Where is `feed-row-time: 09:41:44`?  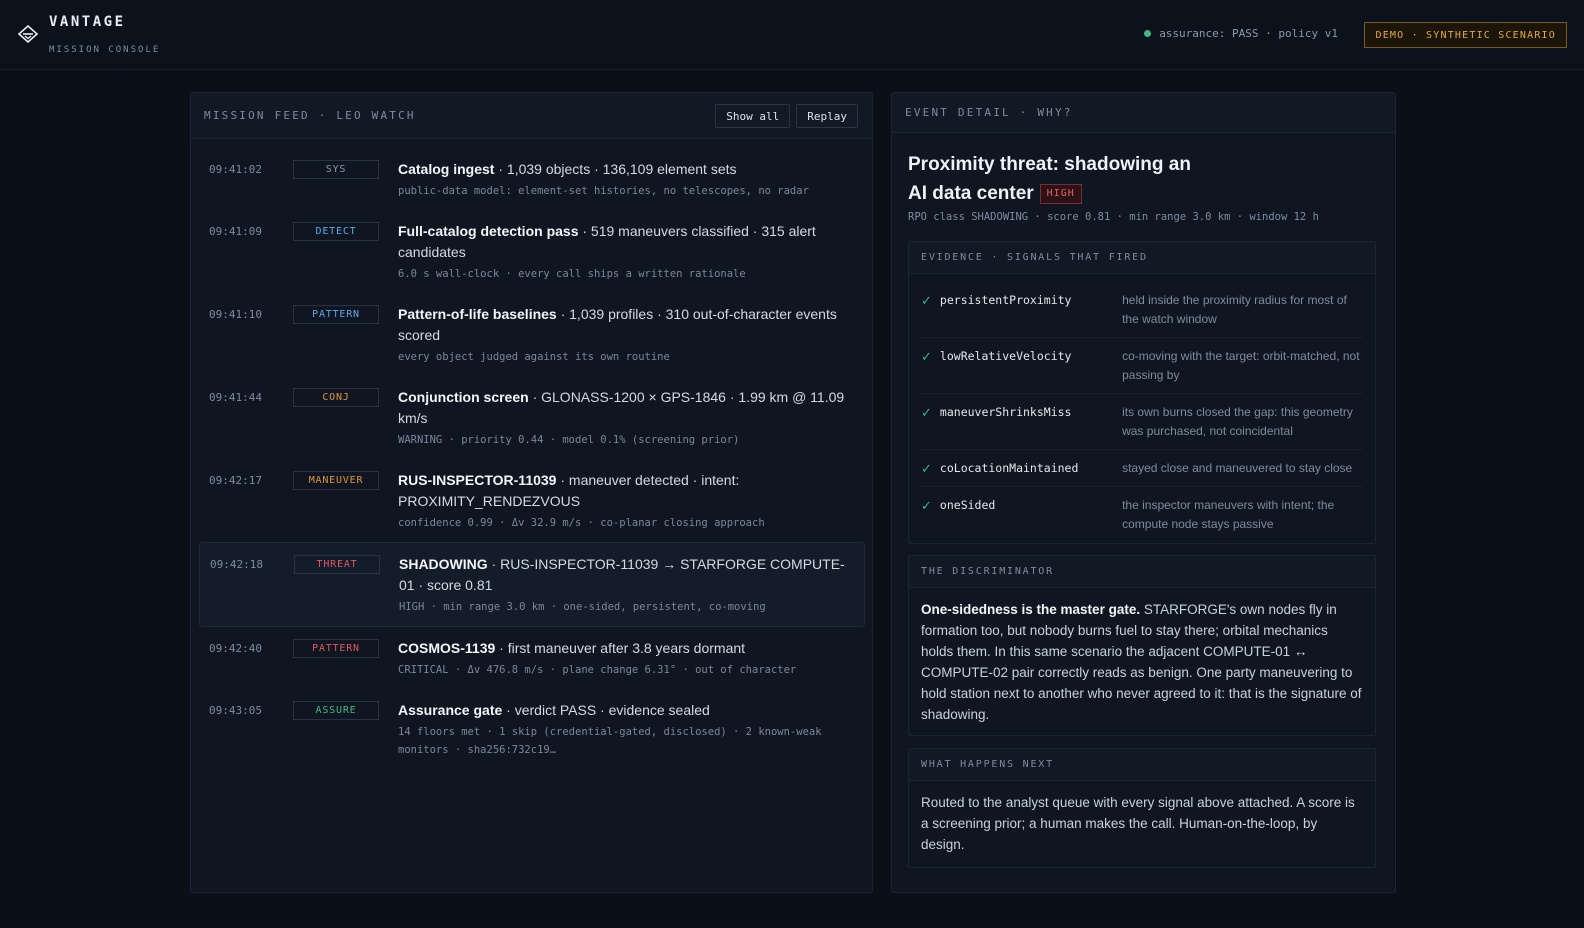 feed-row-time: 09:41:44 is located at coordinates (235, 397).